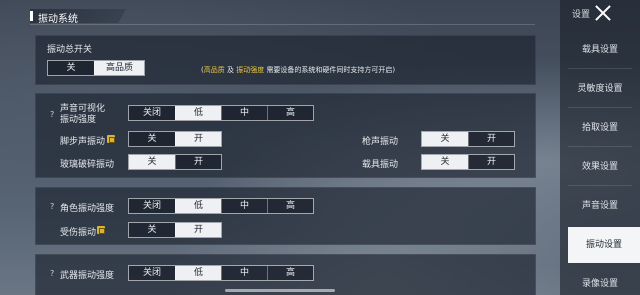 This screenshot has width=640, height=295. Describe the element at coordinates (282, 24) in the screenshot. I see `header-divider` at that location.